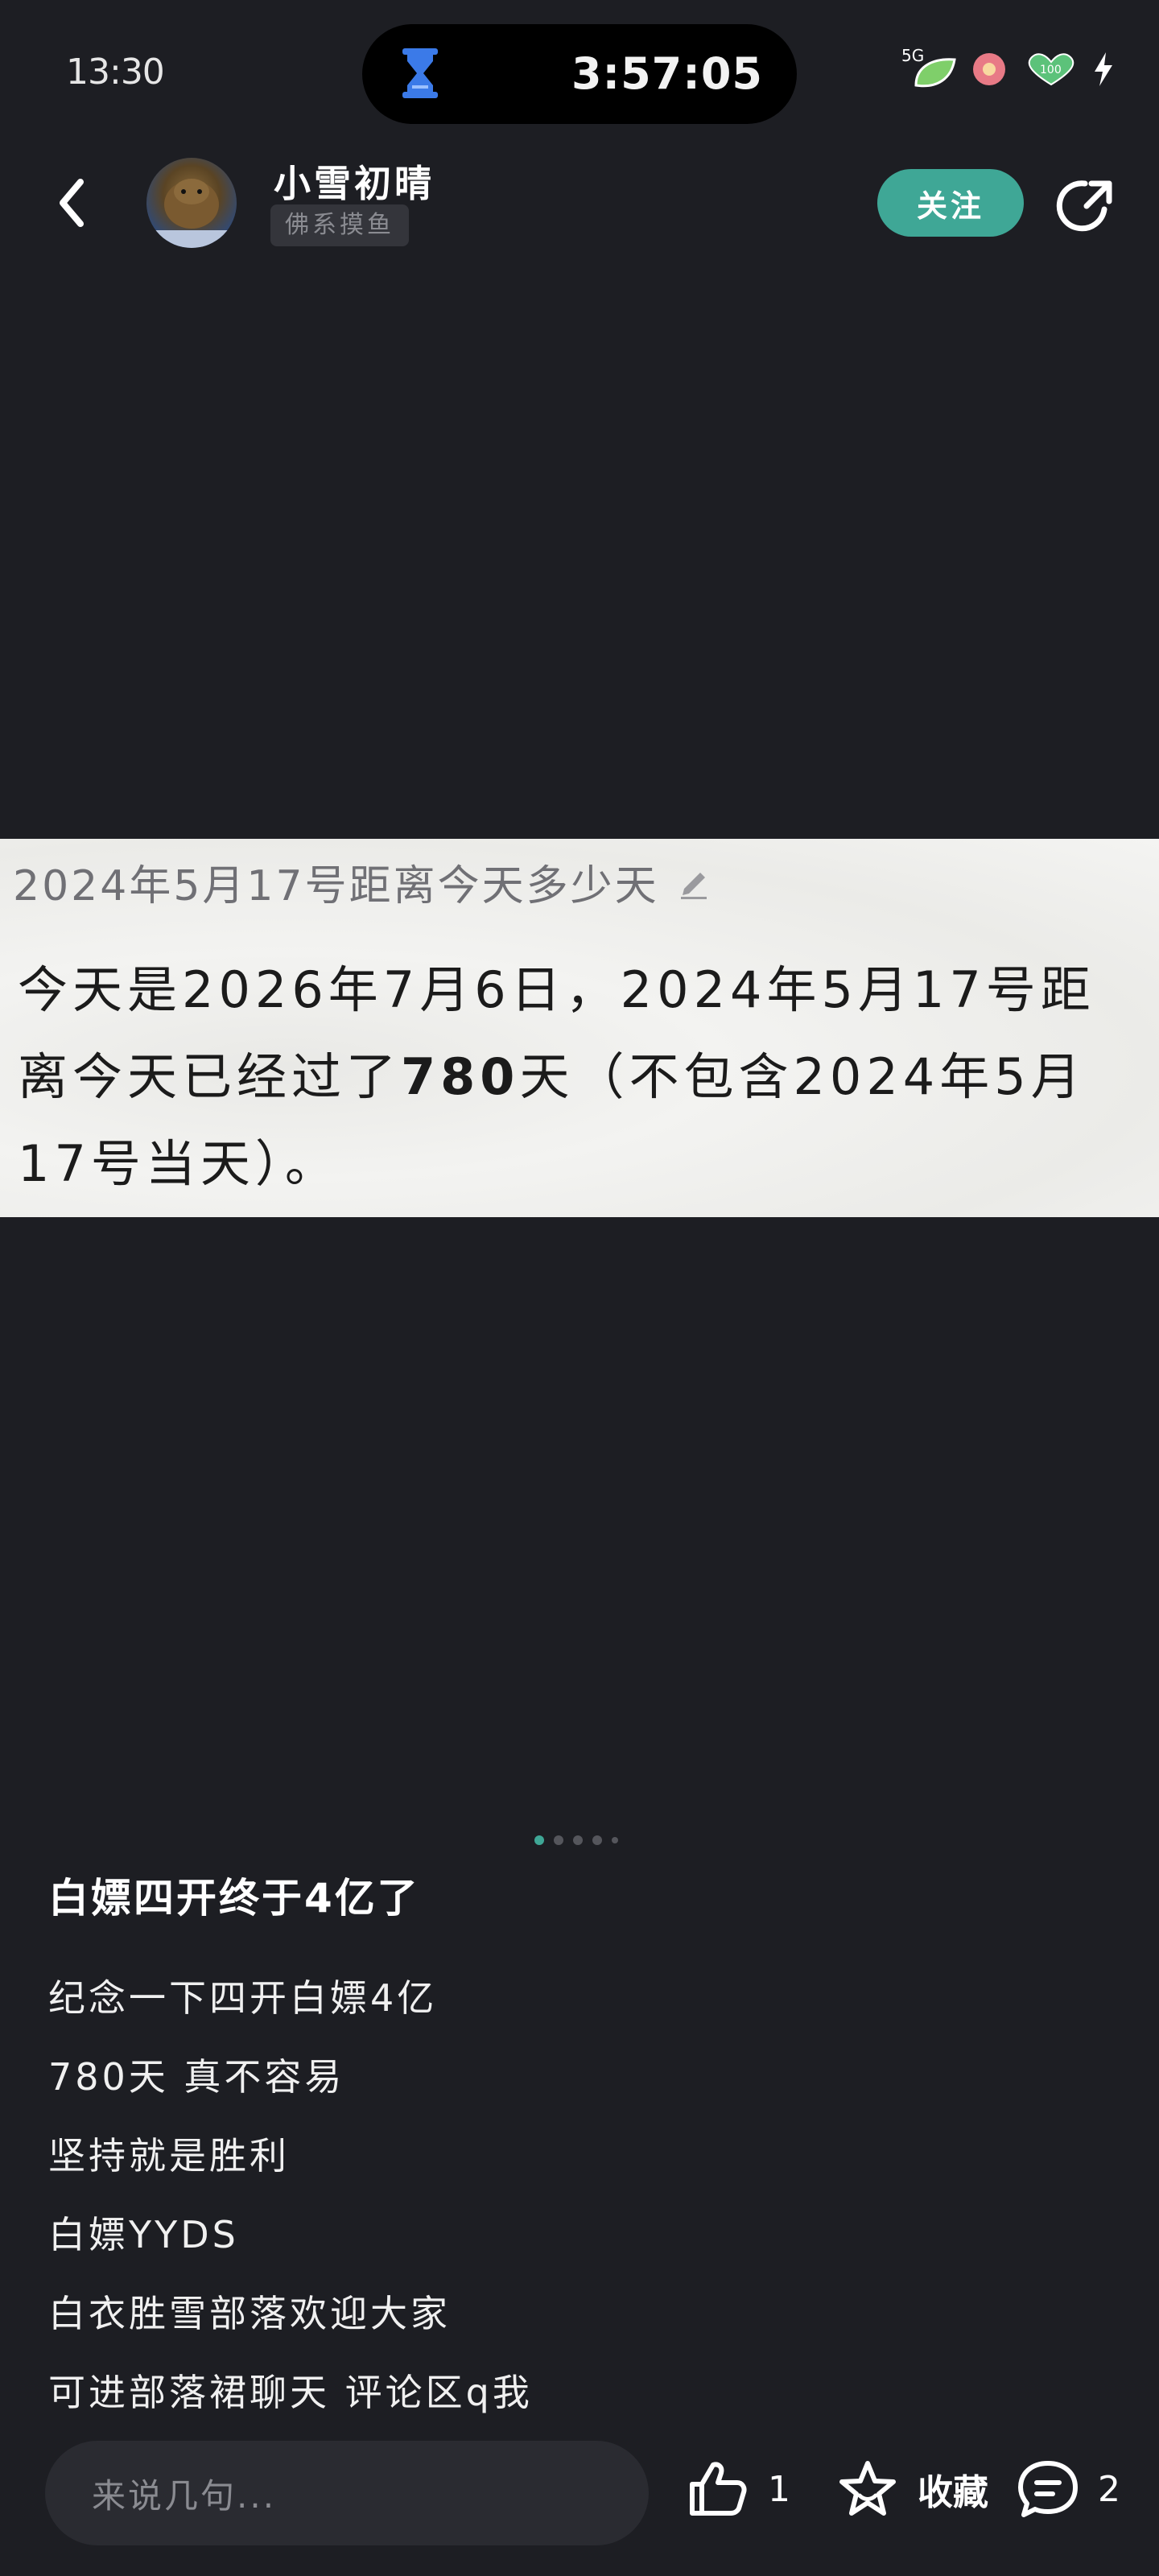 The width and height of the screenshot is (1159, 2576). Describe the element at coordinates (1085, 206) in the screenshot. I see `share-icon` at that location.